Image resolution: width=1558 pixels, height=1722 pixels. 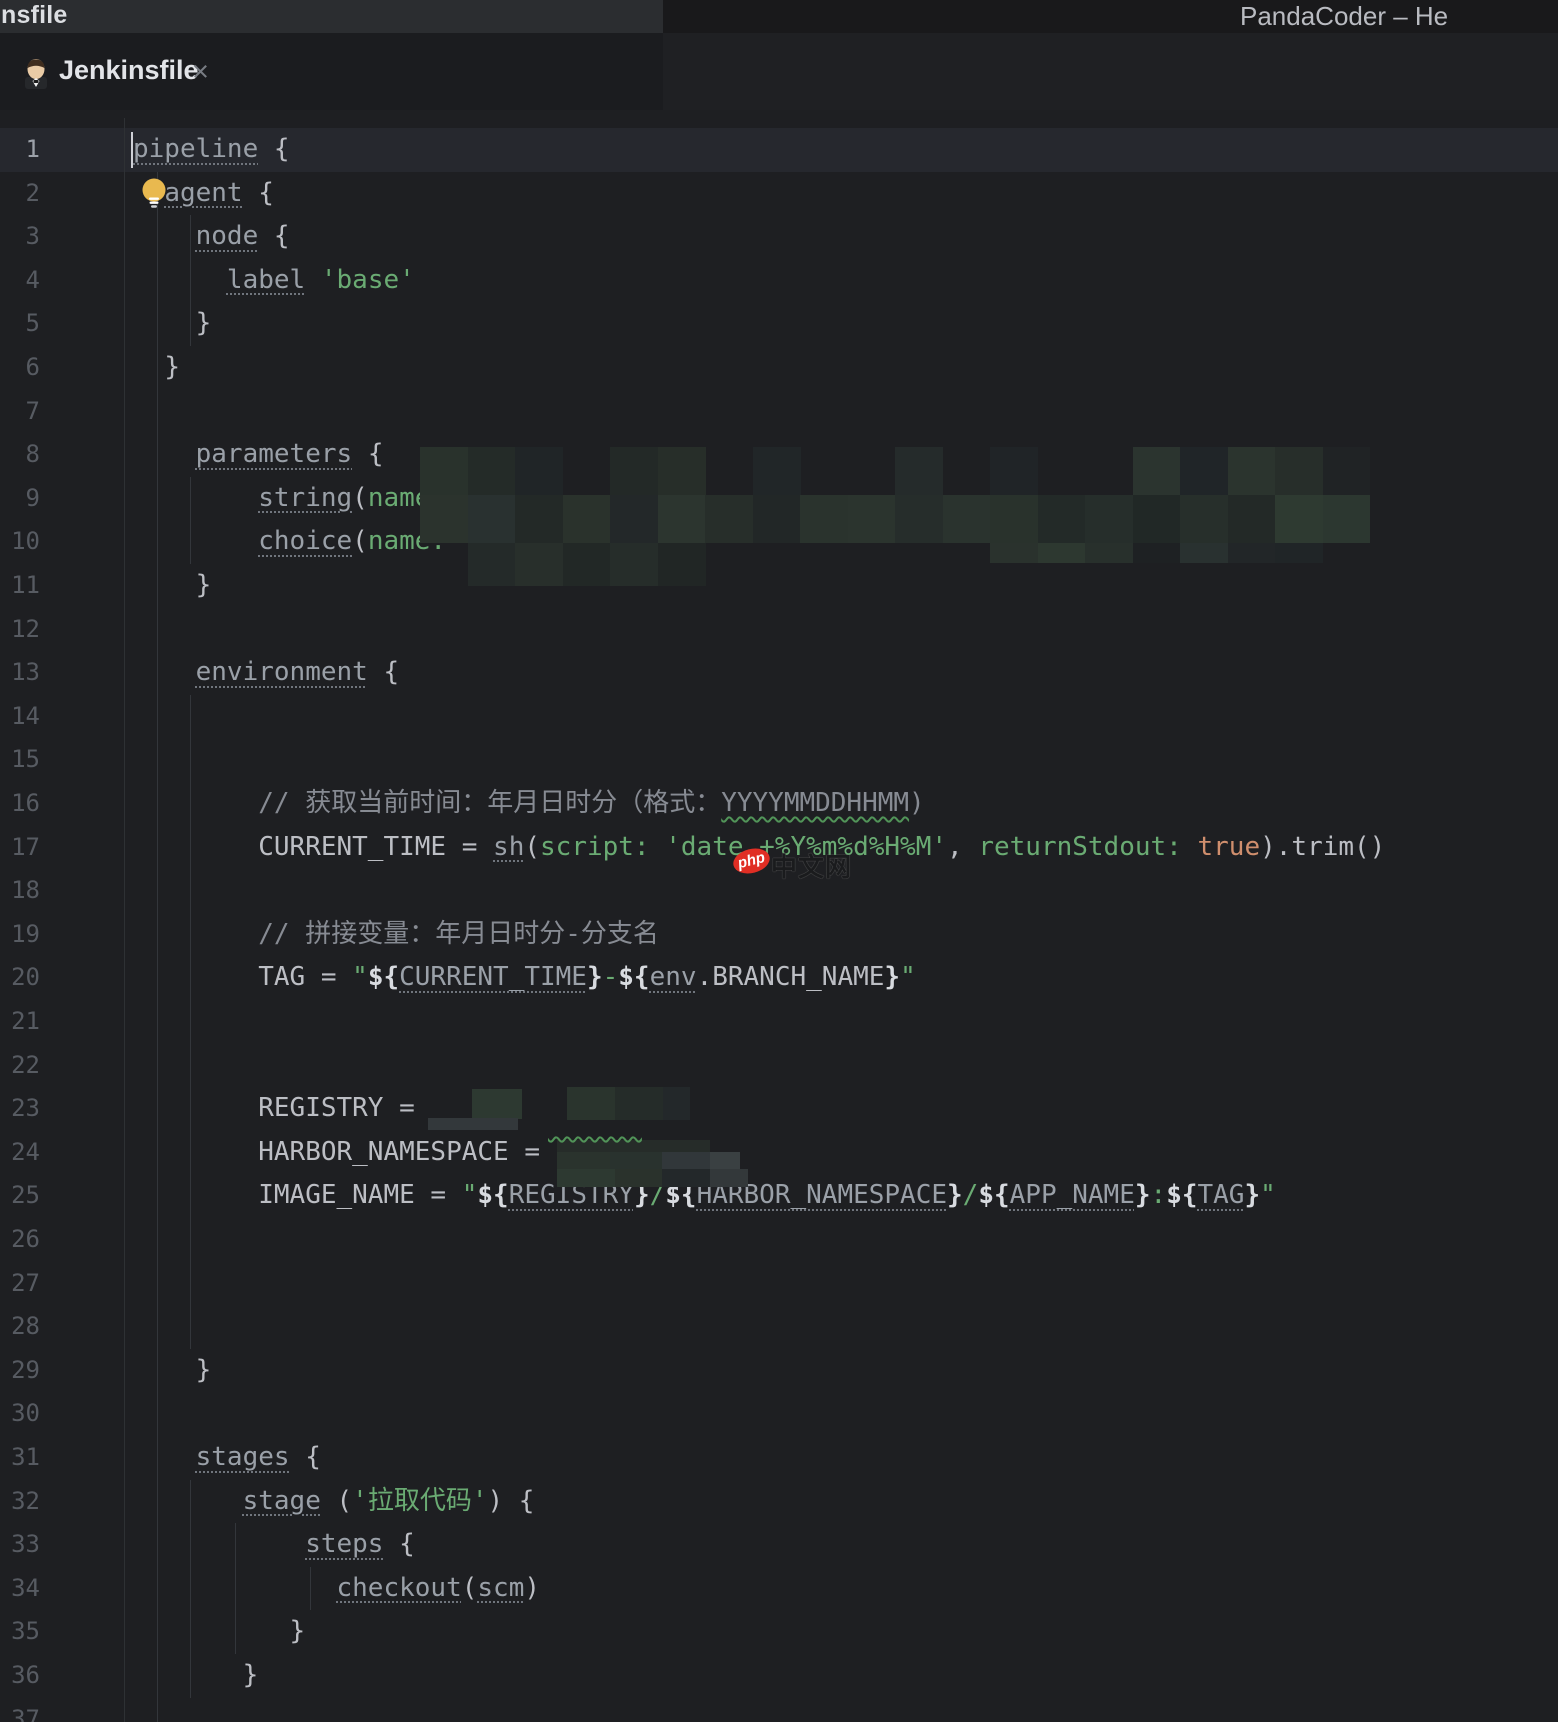 I want to click on line-text: // 获取当前时间：年月日时分（格式：YYYYMMDDHHMM), so click(x=528, y=804).